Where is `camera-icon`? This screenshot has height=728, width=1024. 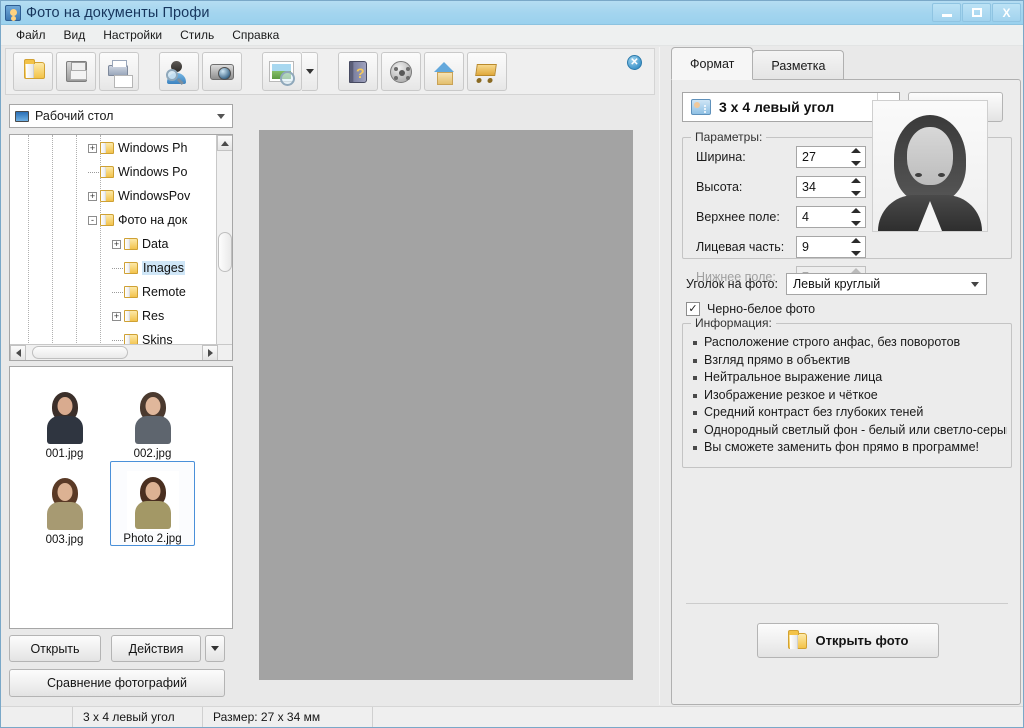
camera-icon is located at coordinates (222, 72).